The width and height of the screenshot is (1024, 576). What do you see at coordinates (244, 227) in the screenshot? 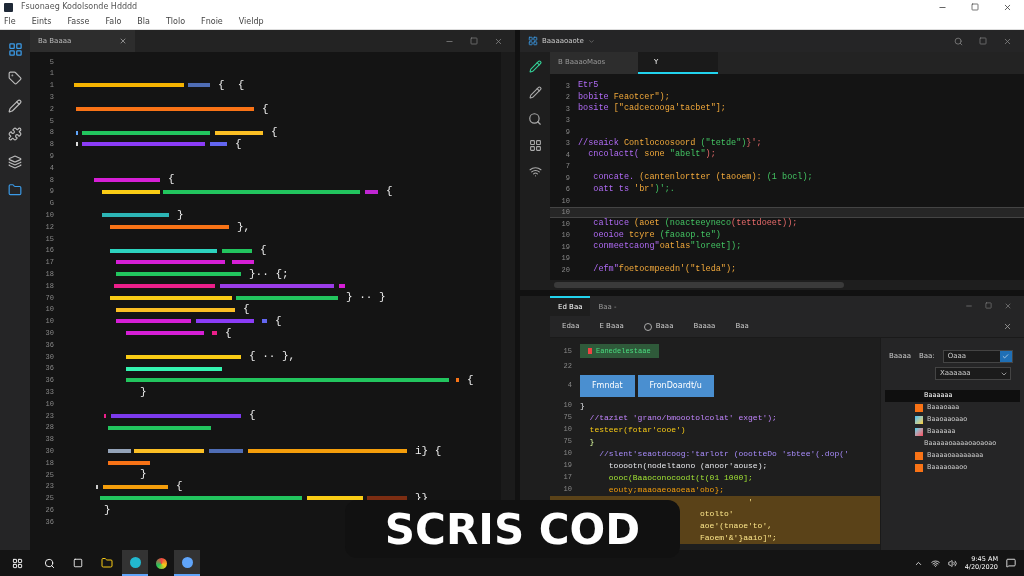
I see `code-brace: },` at bounding box center [244, 227].